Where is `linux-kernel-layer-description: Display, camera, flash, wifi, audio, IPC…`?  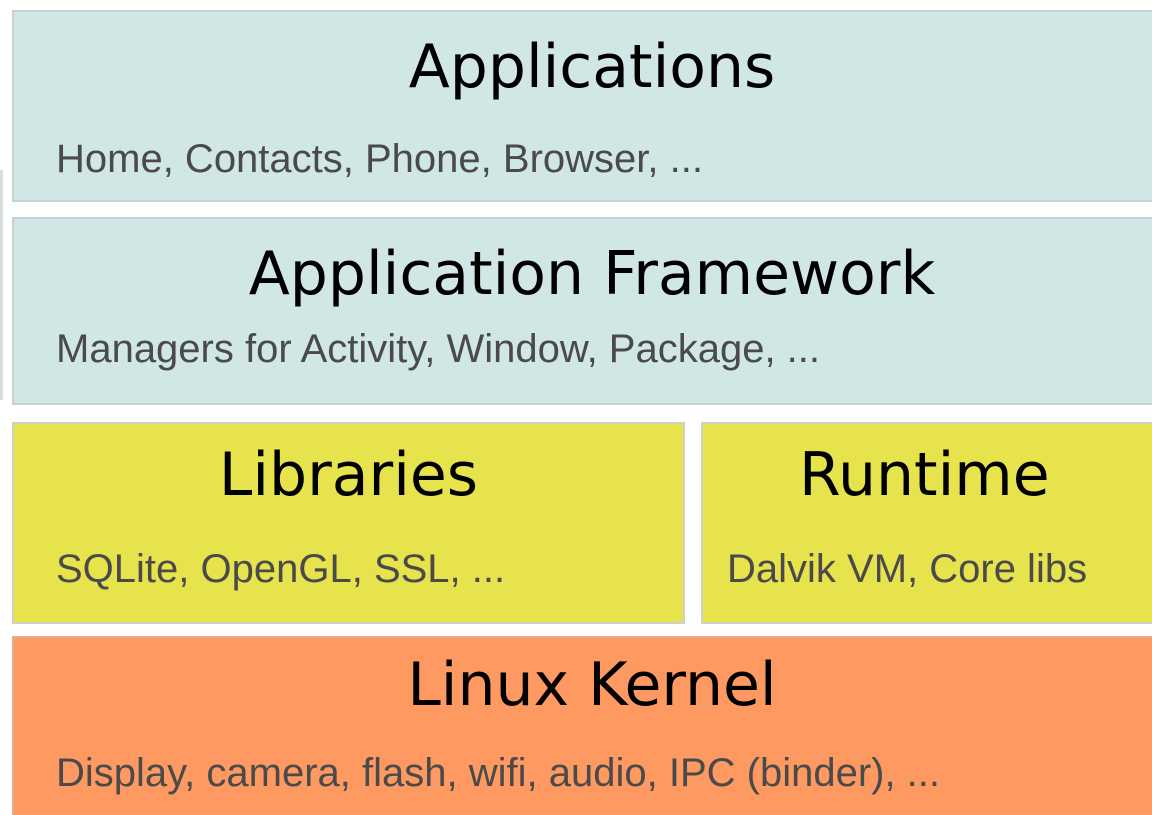 linux-kernel-layer-description: Display, camera, flash, wifi, audio, IPC… is located at coordinates (498, 773).